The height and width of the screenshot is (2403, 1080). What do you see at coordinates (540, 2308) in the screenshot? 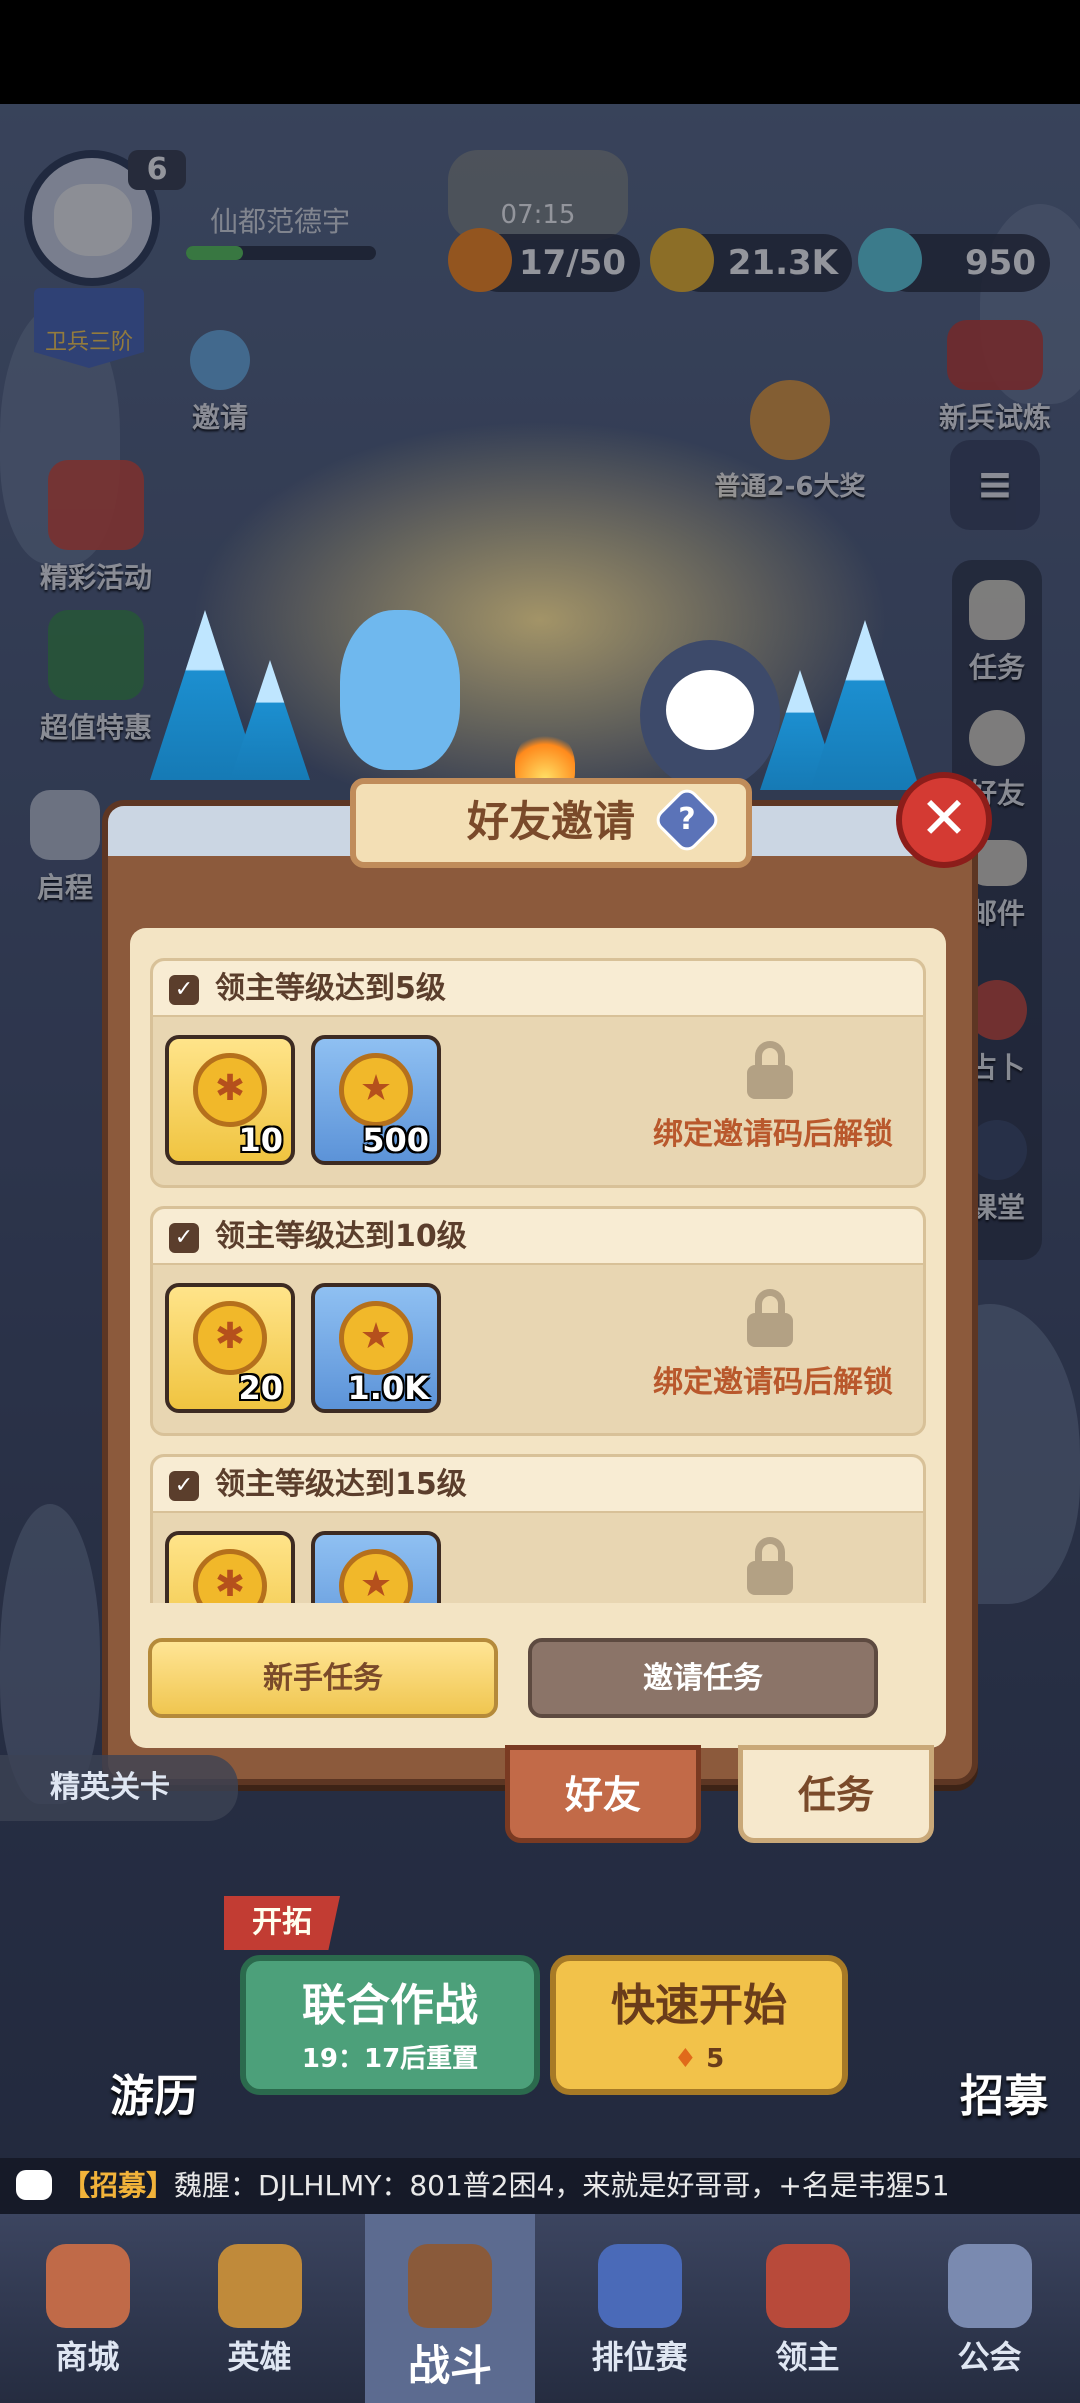
I see `bottom-nav: 商城 英雄 战斗 排位赛 领主 公会` at bounding box center [540, 2308].